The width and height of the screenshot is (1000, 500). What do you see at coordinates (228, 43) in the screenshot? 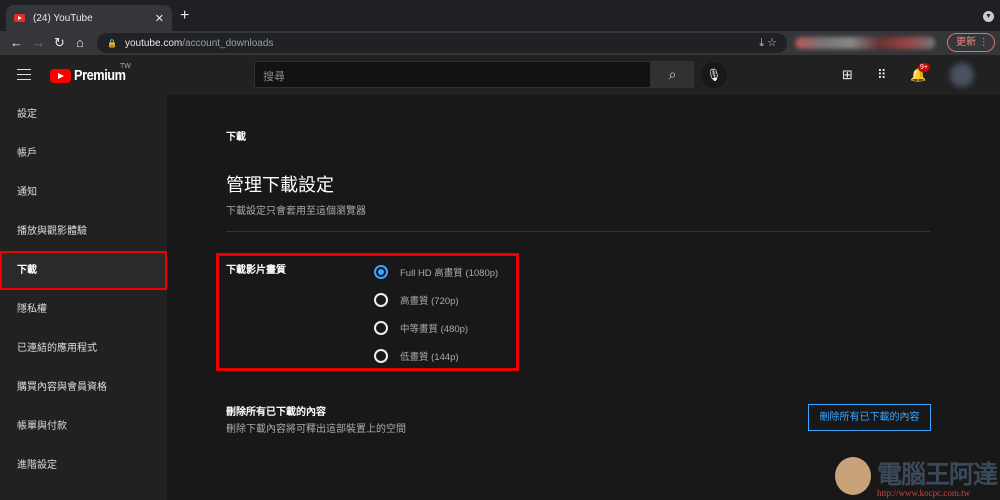
I see `url-path: /account_downloads` at bounding box center [228, 43].